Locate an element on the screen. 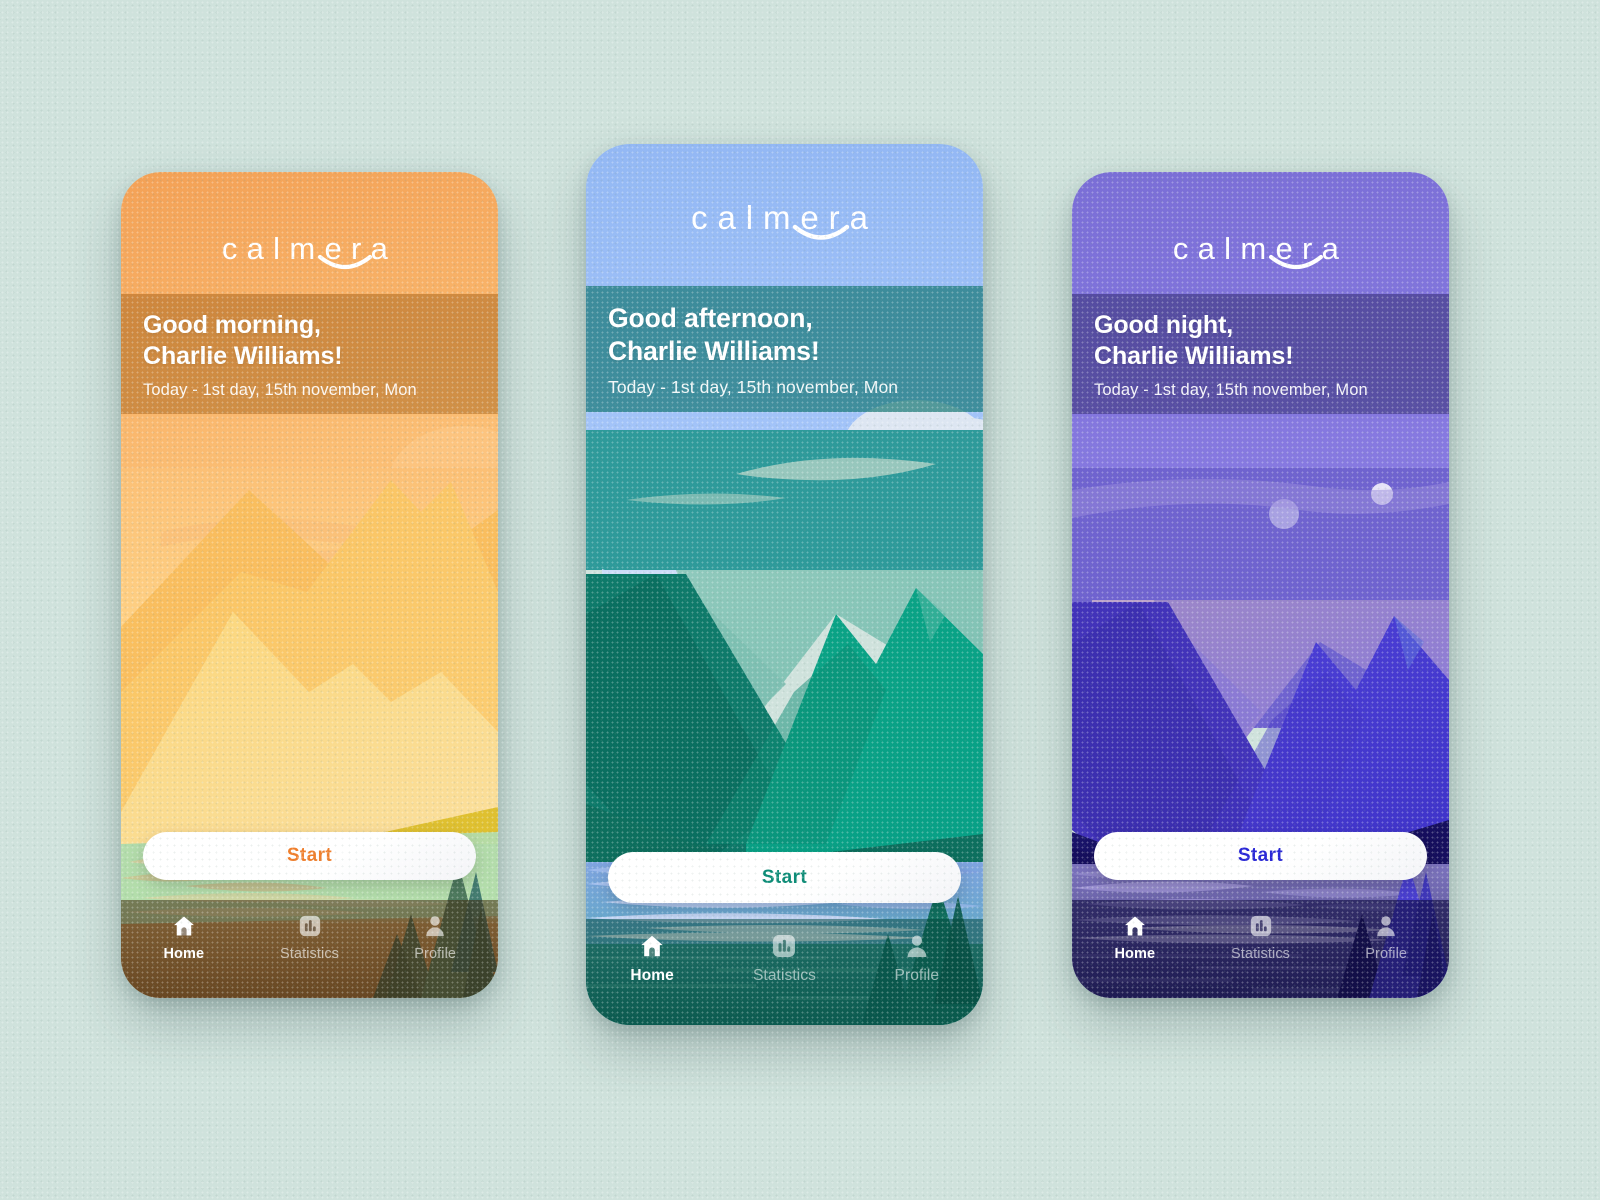 This screenshot has height=1200, width=1600. greeting-text: Good night, is located at coordinates (1164, 325).